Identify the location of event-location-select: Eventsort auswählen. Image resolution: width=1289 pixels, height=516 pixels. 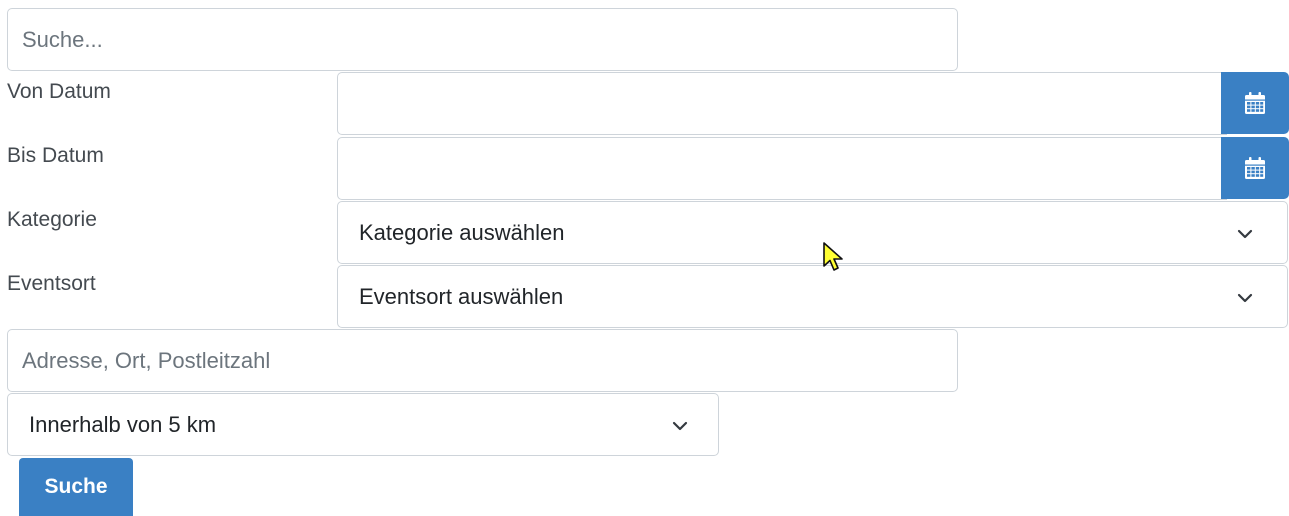
(812, 296).